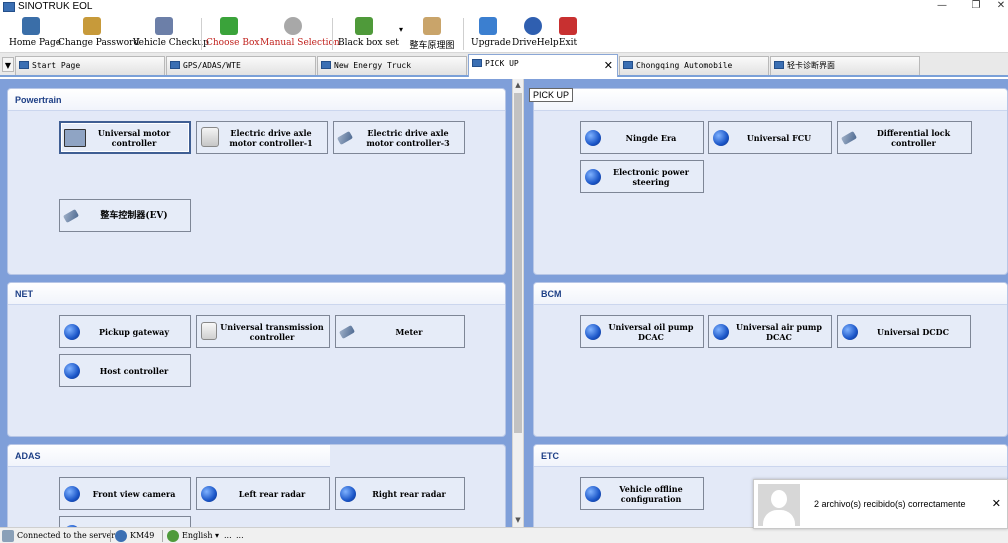  I want to click on host-controller-button: Host controller, so click(125, 370).